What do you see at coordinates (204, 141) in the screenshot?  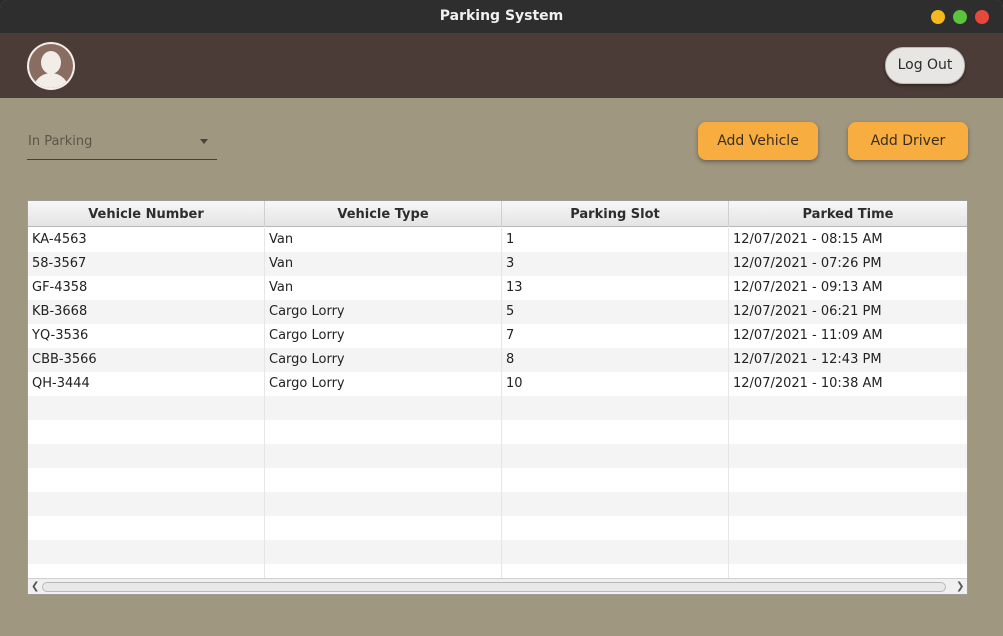 I see `chevron-down-icon` at bounding box center [204, 141].